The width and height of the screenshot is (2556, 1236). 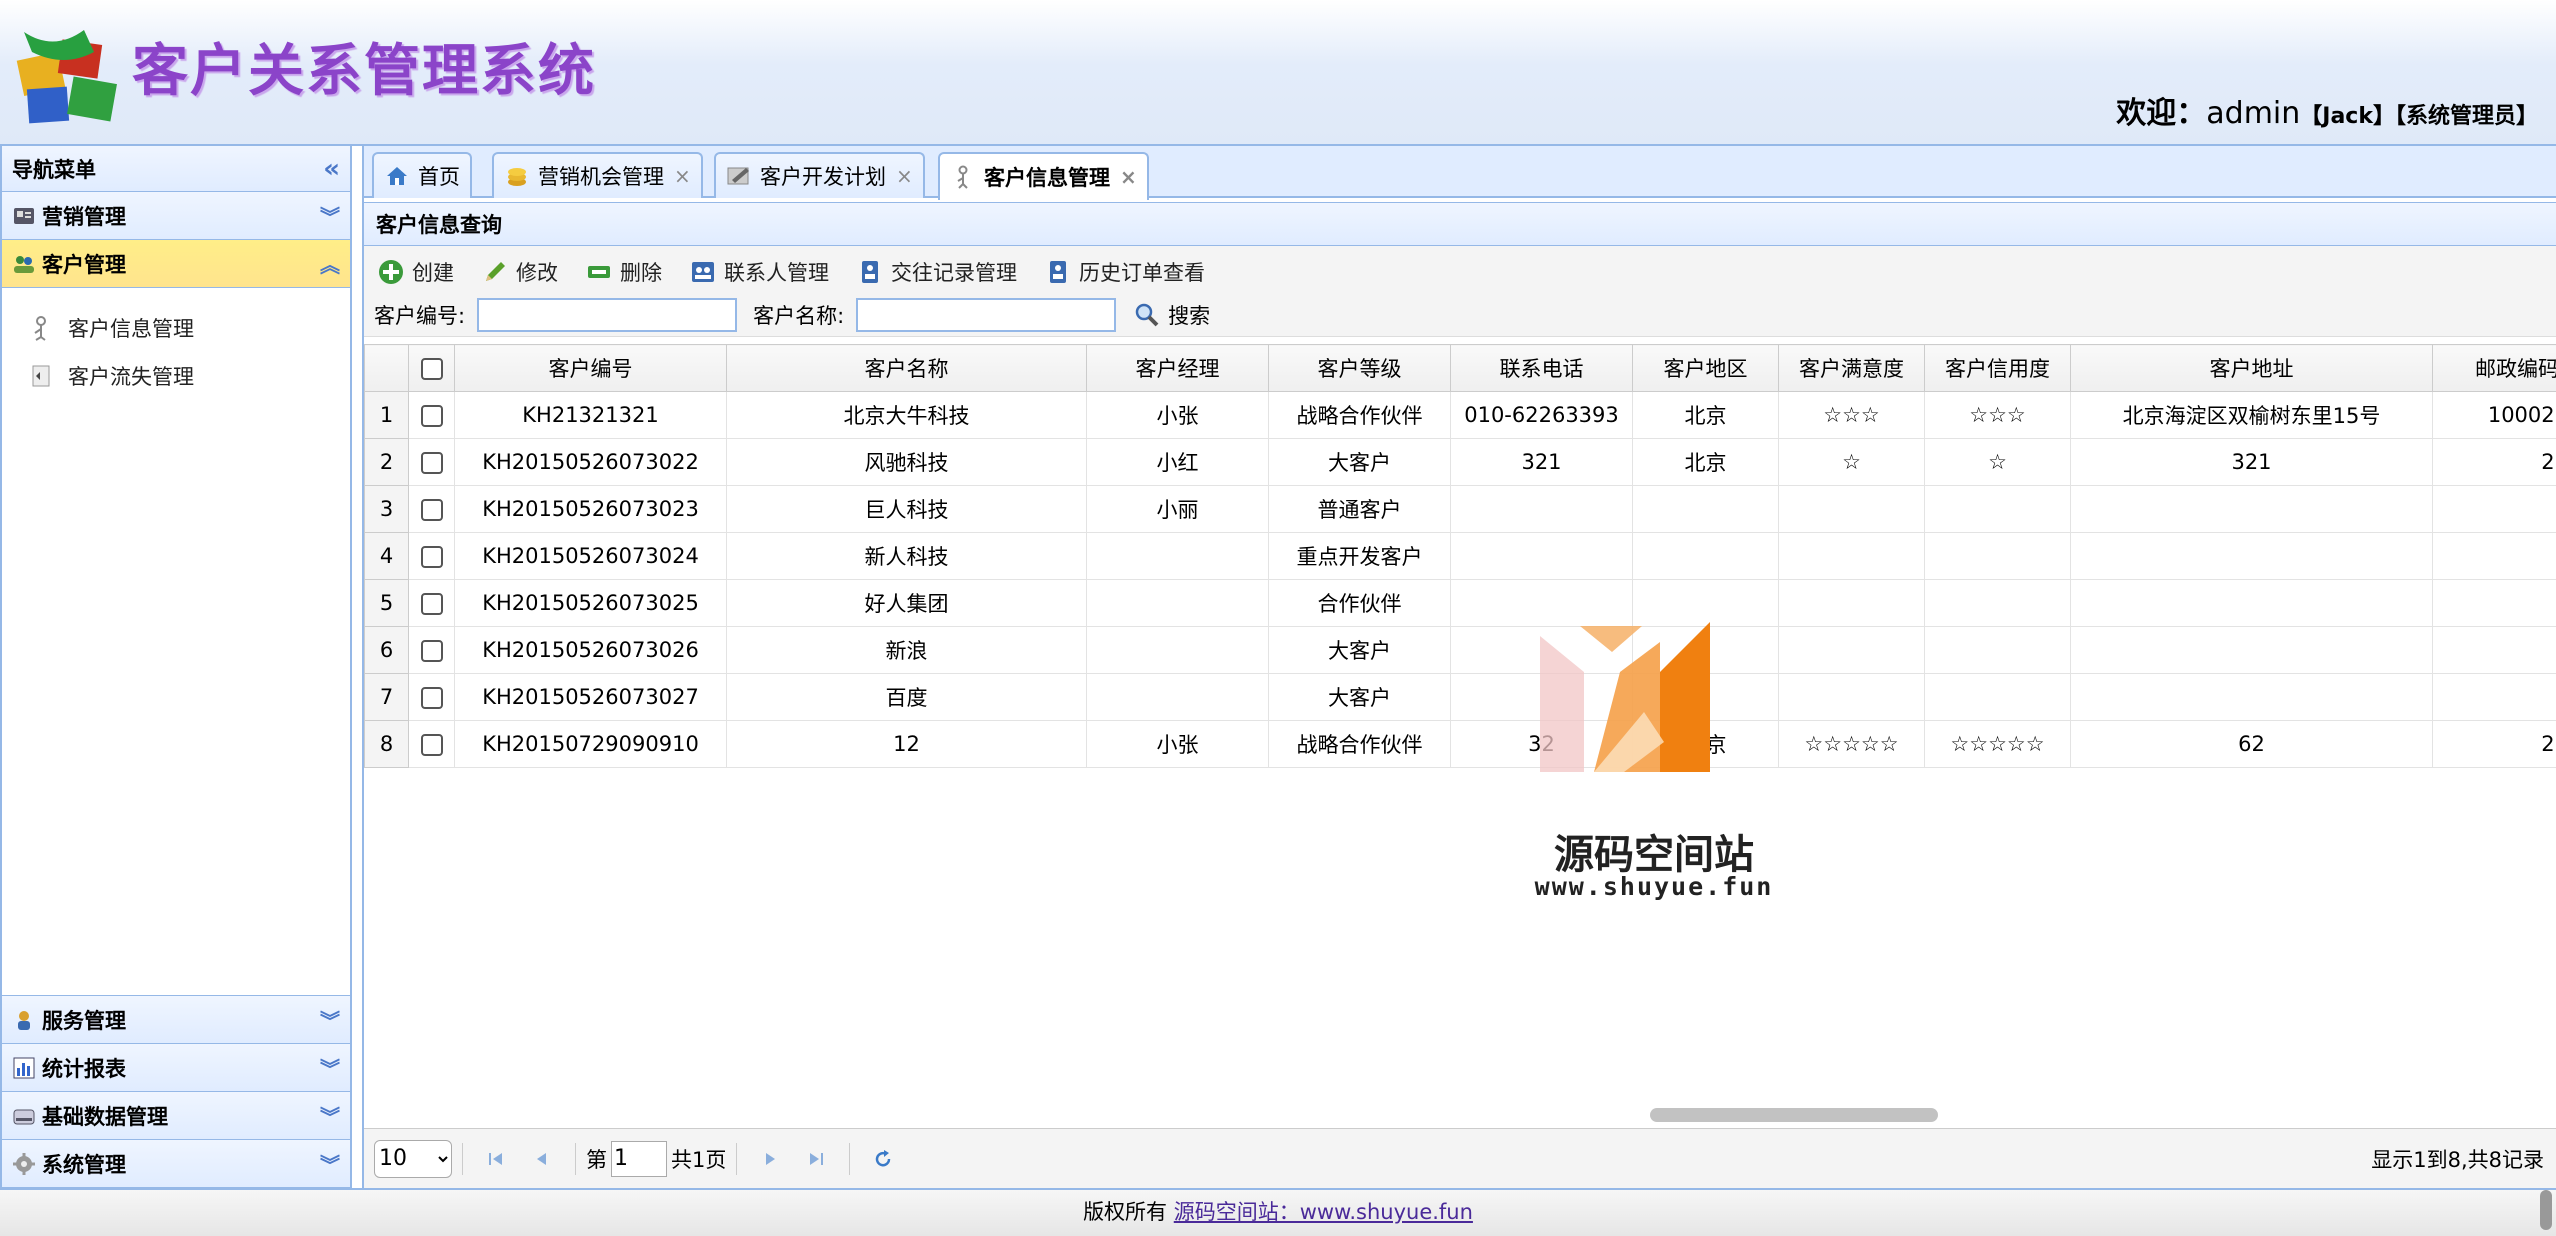 What do you see at coordinates (1177, 368) in the screenshot?
I see `column-header: 客户经理` at bounding box center [1177, 368].